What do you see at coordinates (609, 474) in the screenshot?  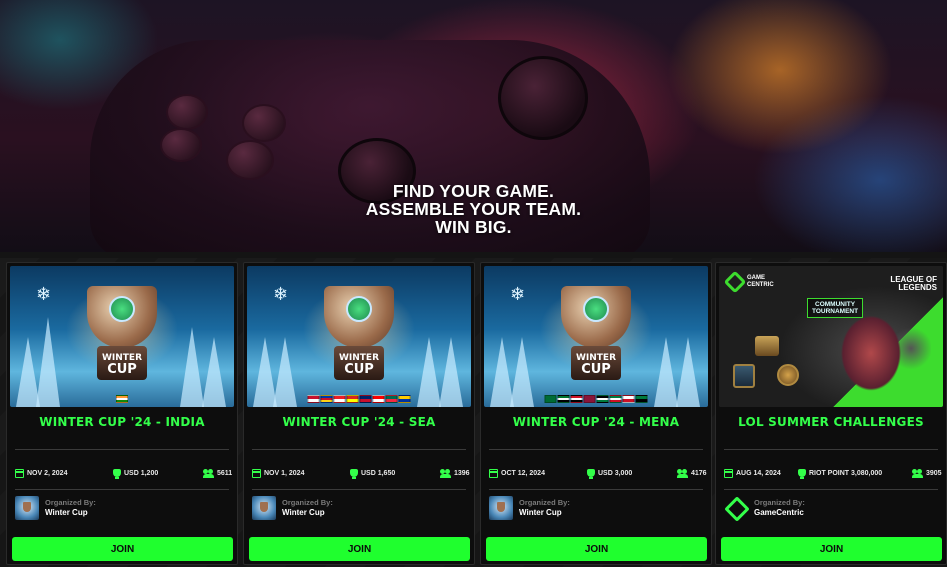 I see `prize-stat: USD 3,000` at bounding box center [609, 474].